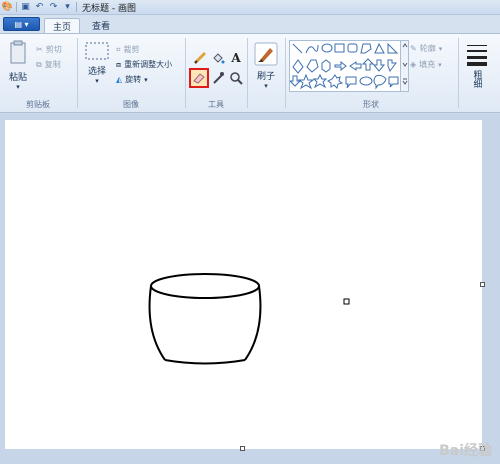 This screenshot has width=500, height=464. I want to click on resize-icon: ⧈, so click(119, 64).